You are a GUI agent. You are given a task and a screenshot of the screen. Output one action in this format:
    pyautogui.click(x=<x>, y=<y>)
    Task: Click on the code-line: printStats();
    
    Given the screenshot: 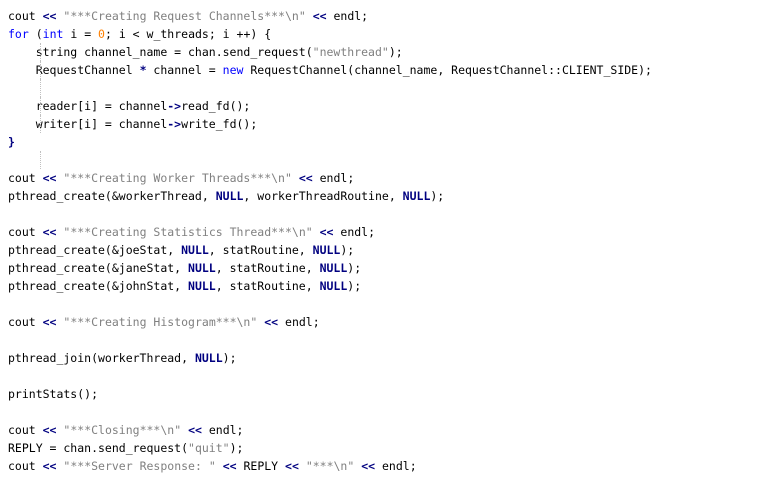 What is the action you would take?
    pyautogui.click(x=330, y=394)
    